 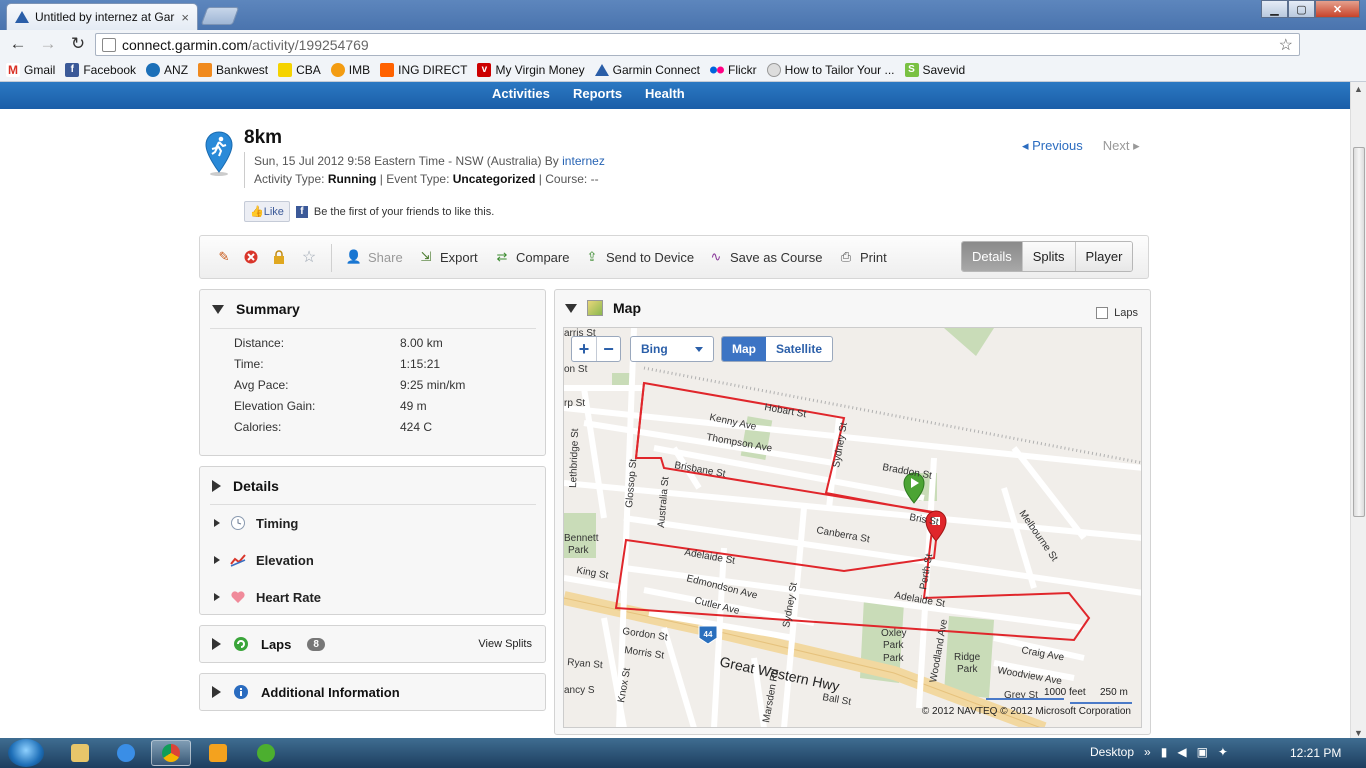 I want to click on page-scrollbar: ▲ ▼, so click(x=1358, y=411).